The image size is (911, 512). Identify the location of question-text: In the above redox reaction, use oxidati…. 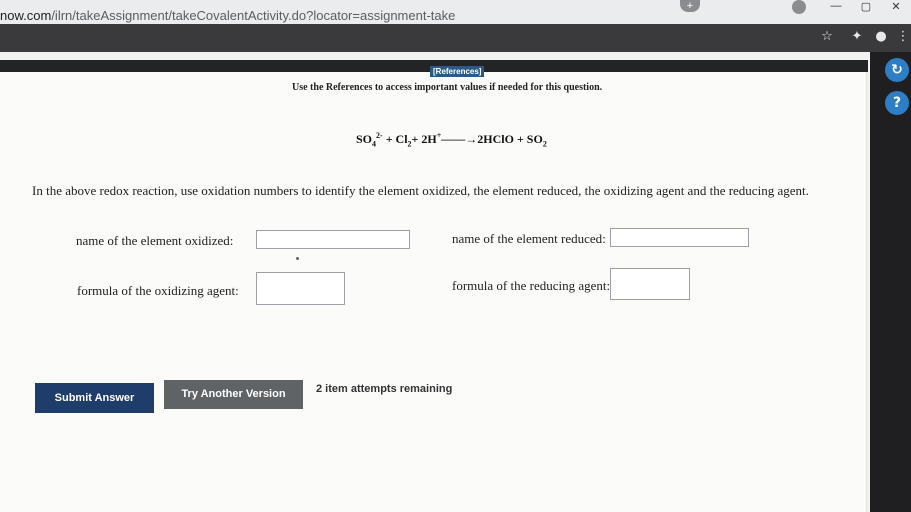
(420, 190).